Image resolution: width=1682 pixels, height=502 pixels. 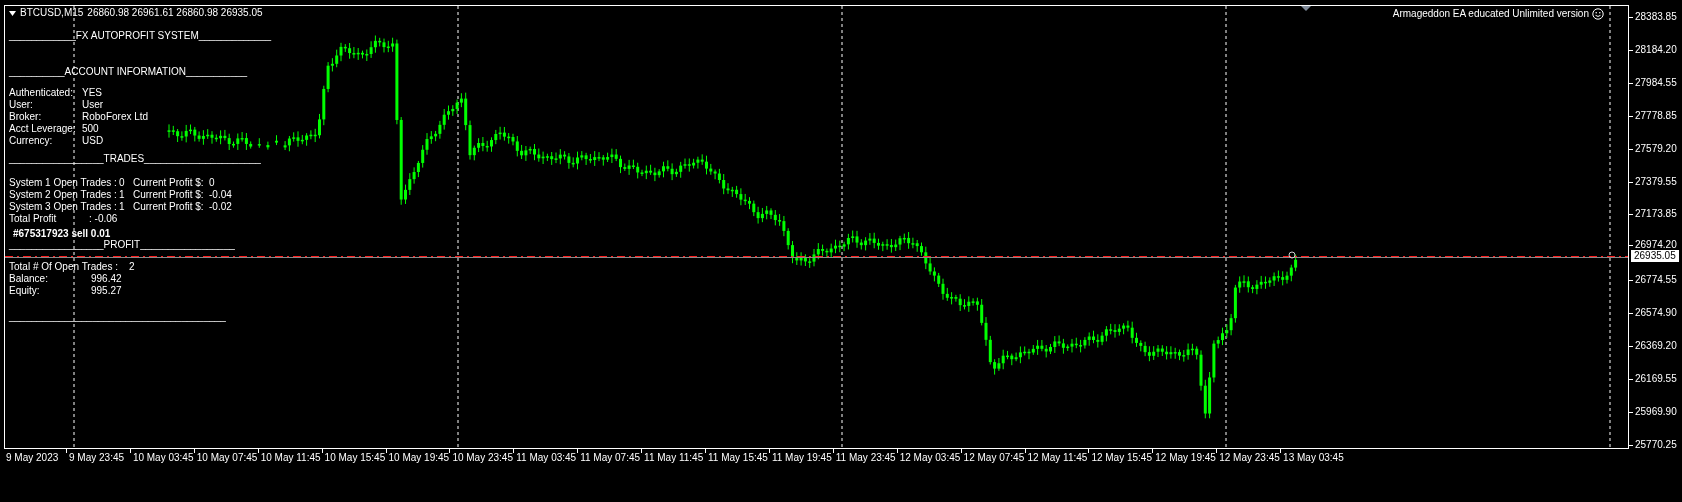 I want to click on time-label: 11 May 07:45, so click(x=610, y=457).